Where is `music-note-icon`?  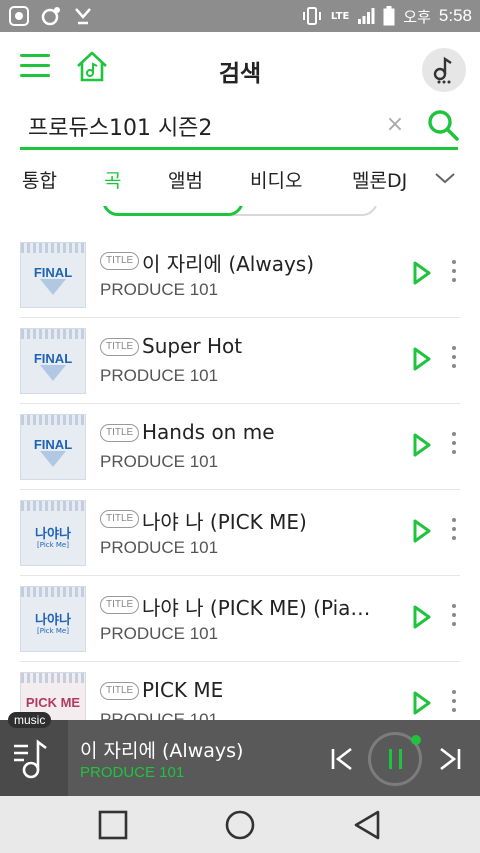 music-note-icon is located at coordinates (442, 70).